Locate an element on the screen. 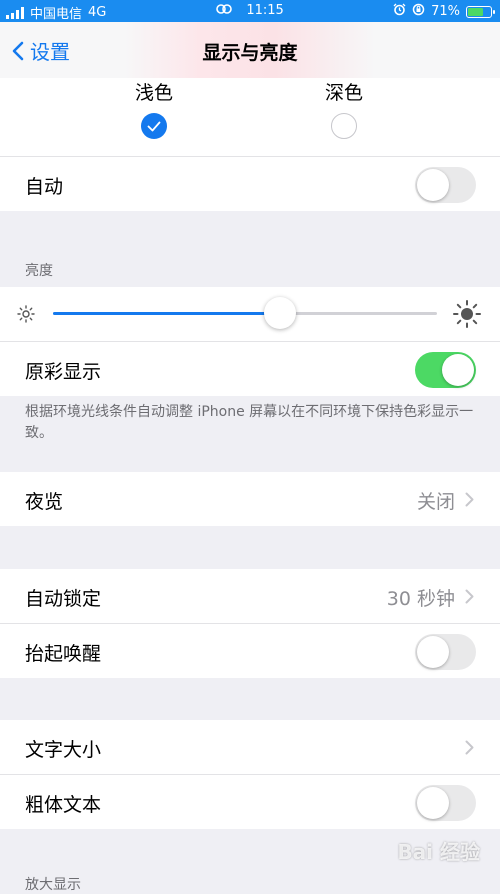 The image size is (500, 894). true-tone-toggle is located at coordinates (445, 370).